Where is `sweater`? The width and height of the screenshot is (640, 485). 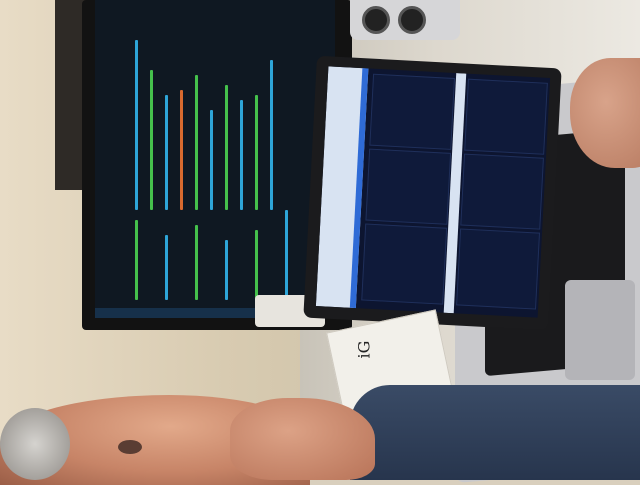 sweater is located at coordinates (495, 432).